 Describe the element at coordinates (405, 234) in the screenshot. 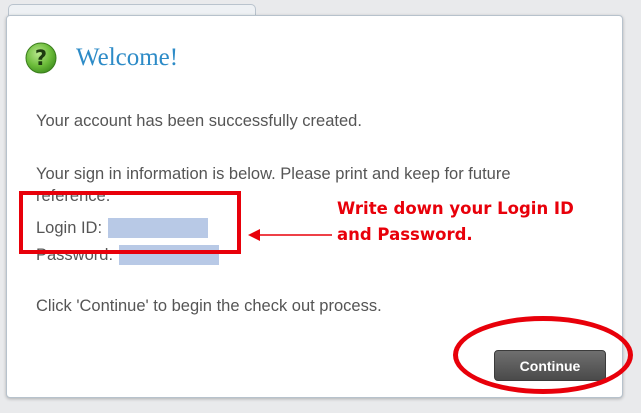

I see `annotation-line-2: and Password.` at that location.